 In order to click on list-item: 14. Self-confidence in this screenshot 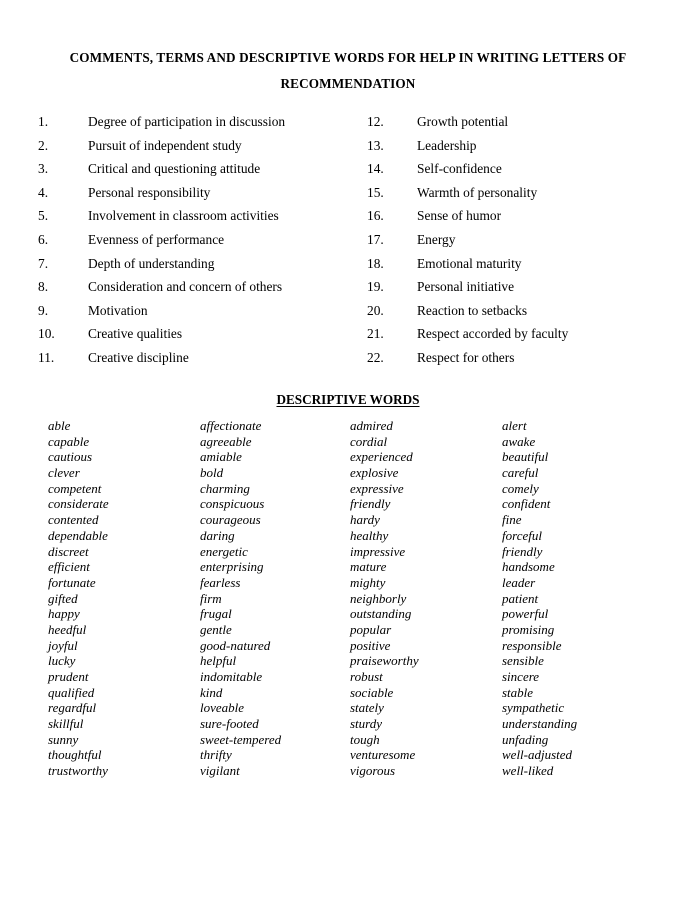, I will do `click(467, 169)`.